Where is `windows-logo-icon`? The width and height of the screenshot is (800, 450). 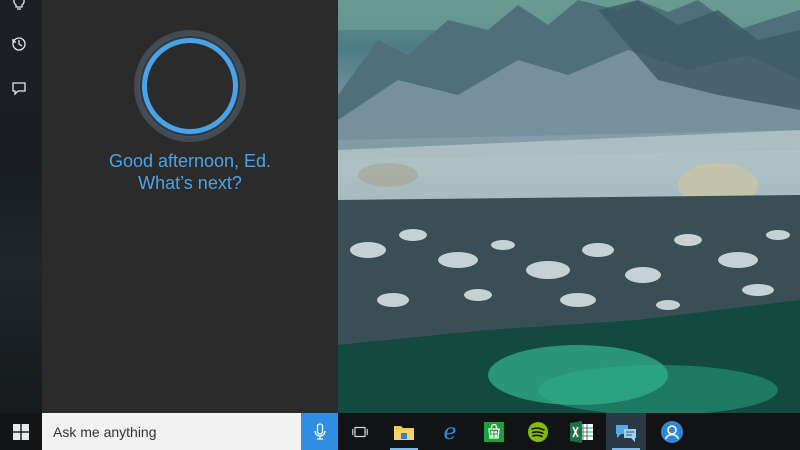 windows-logo-icon is located at coordinates (21, 431).